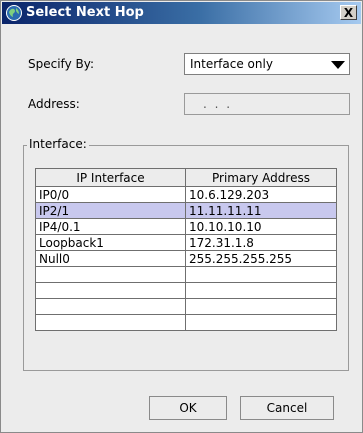  What do you see at coordinates (261, 210) in the screenshot?
I see `address-cell: 11.11.11.11` at bounding box center [261, 210].